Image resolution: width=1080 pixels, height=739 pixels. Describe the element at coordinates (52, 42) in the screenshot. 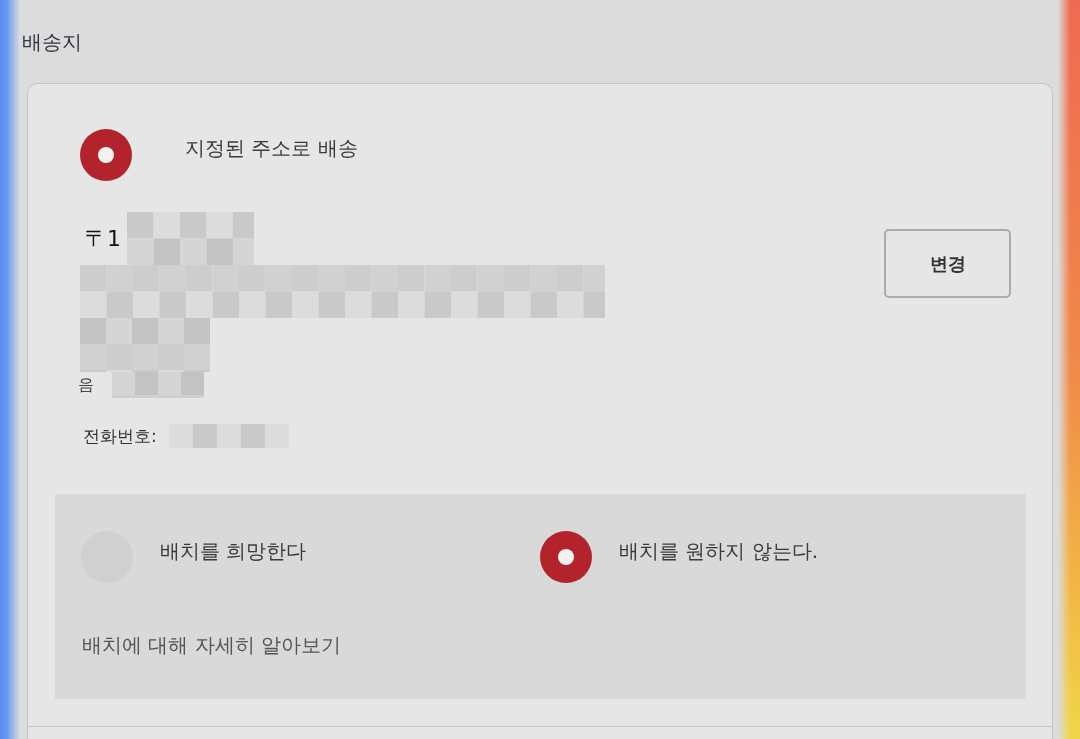

I see `section-title: 배송지` at that location.